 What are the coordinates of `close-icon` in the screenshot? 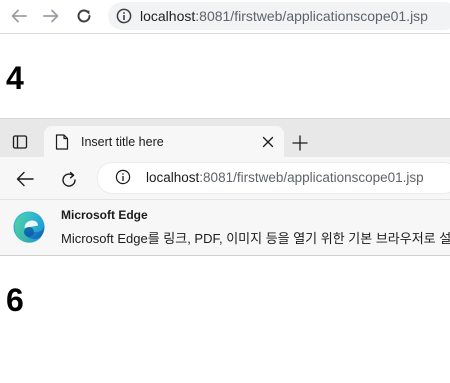 It's located at (268, 142).